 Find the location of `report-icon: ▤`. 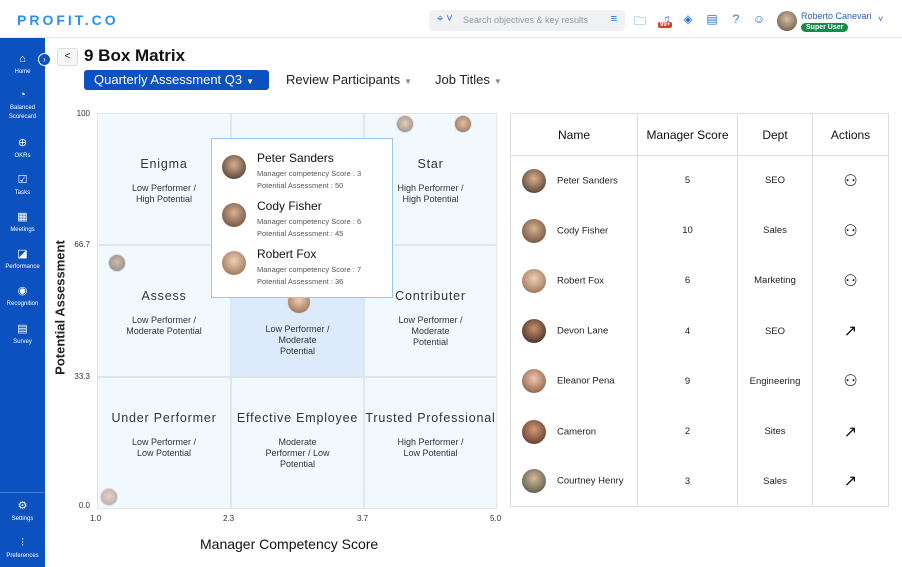

report-icon: ▤ is located at coordinates (712, 20).